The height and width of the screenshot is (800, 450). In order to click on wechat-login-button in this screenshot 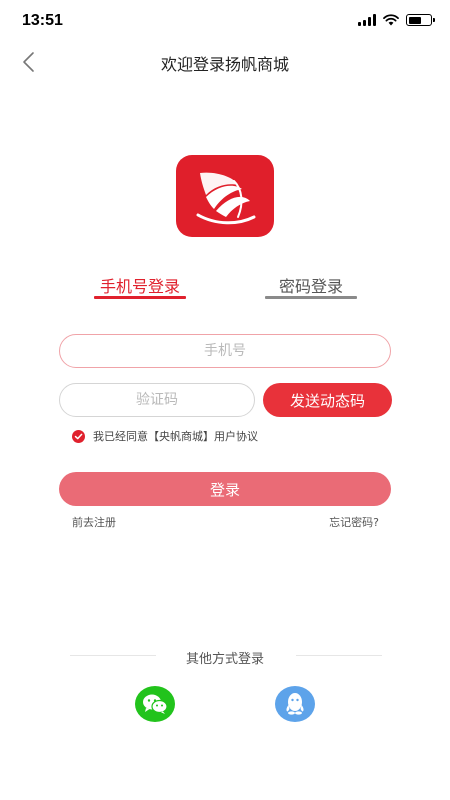, I will do `click(155, 704)`.